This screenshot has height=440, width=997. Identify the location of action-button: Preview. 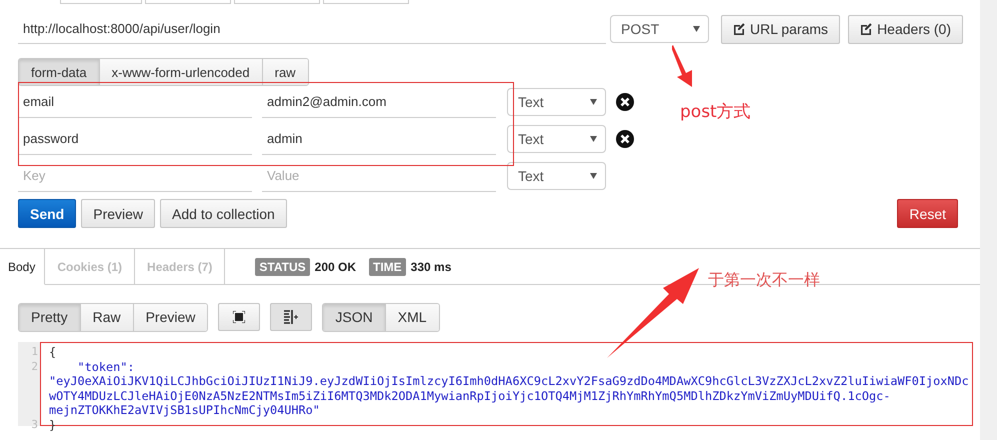
(118, 213).